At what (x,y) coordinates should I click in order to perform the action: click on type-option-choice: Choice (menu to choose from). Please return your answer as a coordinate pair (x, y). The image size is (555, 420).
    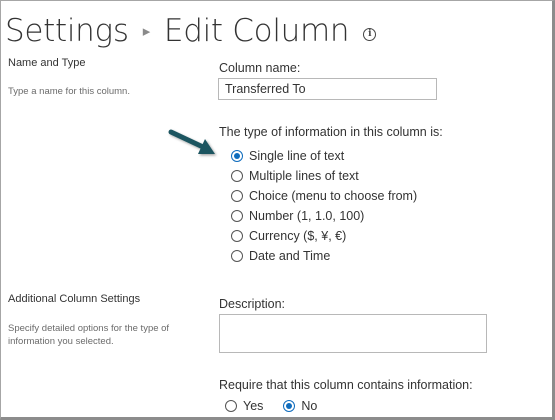
    Looking at the image, I should click on (324, 196).